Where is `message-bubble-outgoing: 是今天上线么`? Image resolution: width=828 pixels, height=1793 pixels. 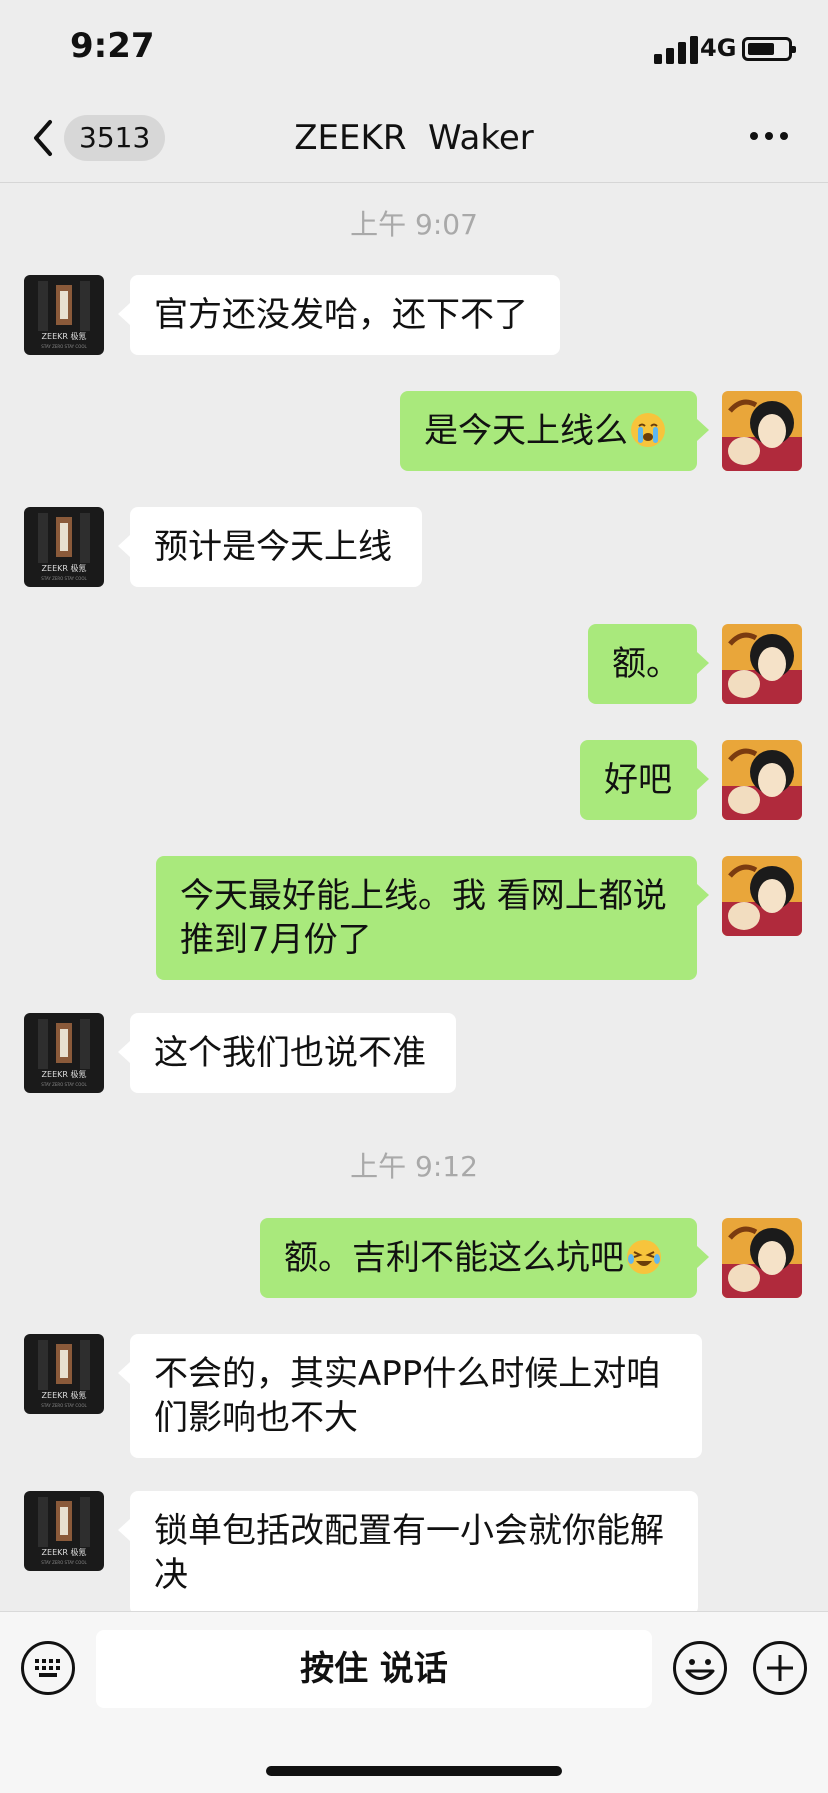
message-bubble-outgoing: 是今天上线么 is located at coordinates (554, 431).